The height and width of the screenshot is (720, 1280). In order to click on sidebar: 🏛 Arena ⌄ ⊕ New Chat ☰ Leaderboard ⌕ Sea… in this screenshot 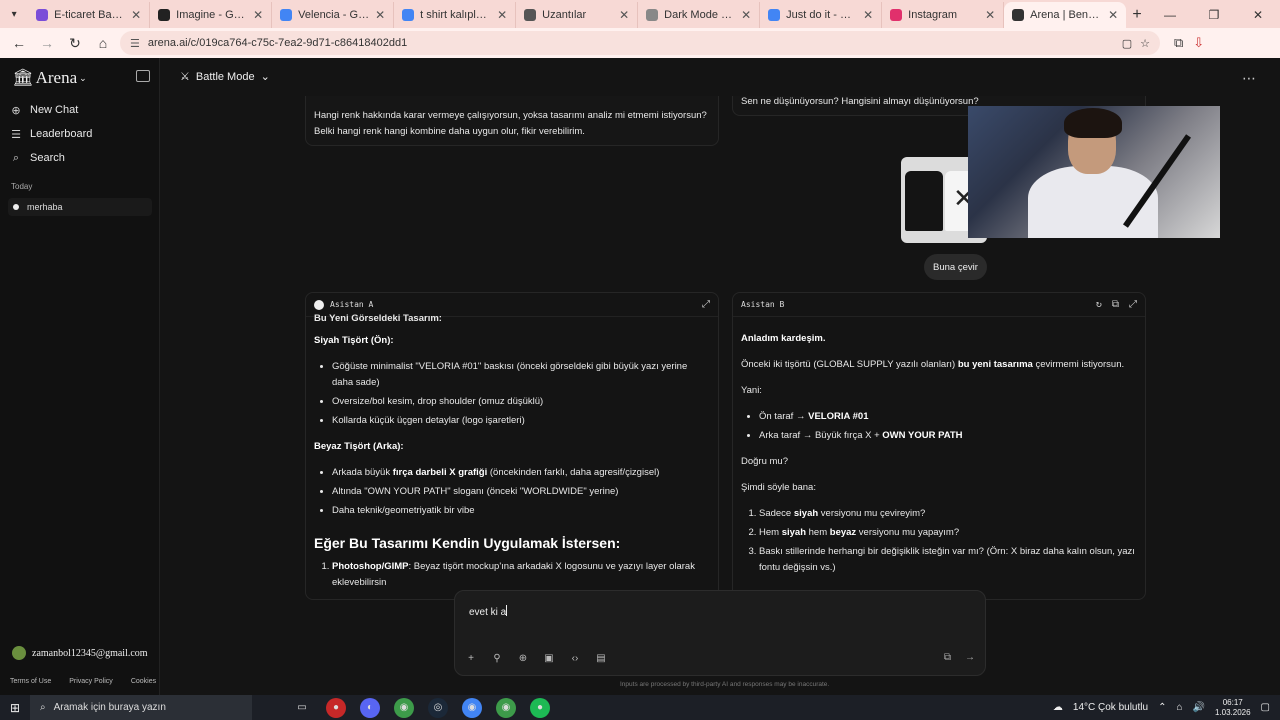, I will do `click(80, 376)`.